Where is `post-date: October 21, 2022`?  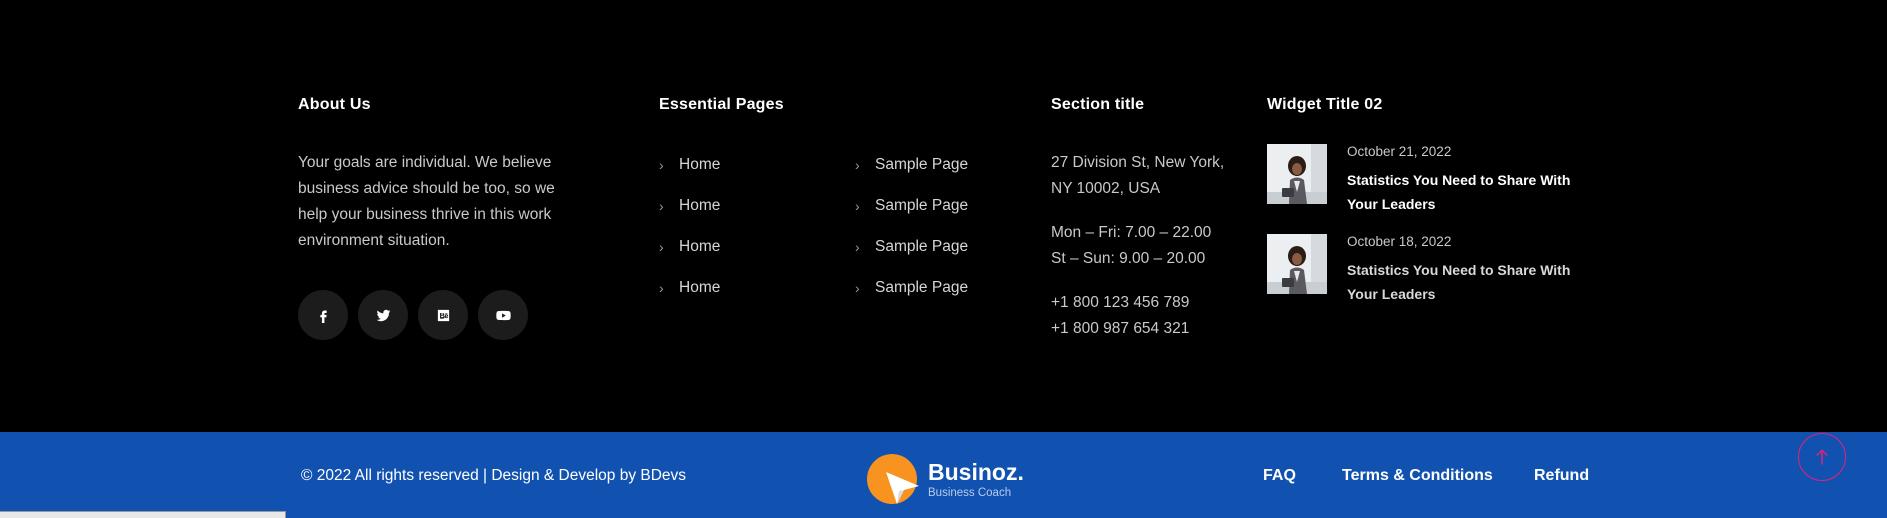 post-date: October 21, 2022 is located at coordinates (1399, 151).